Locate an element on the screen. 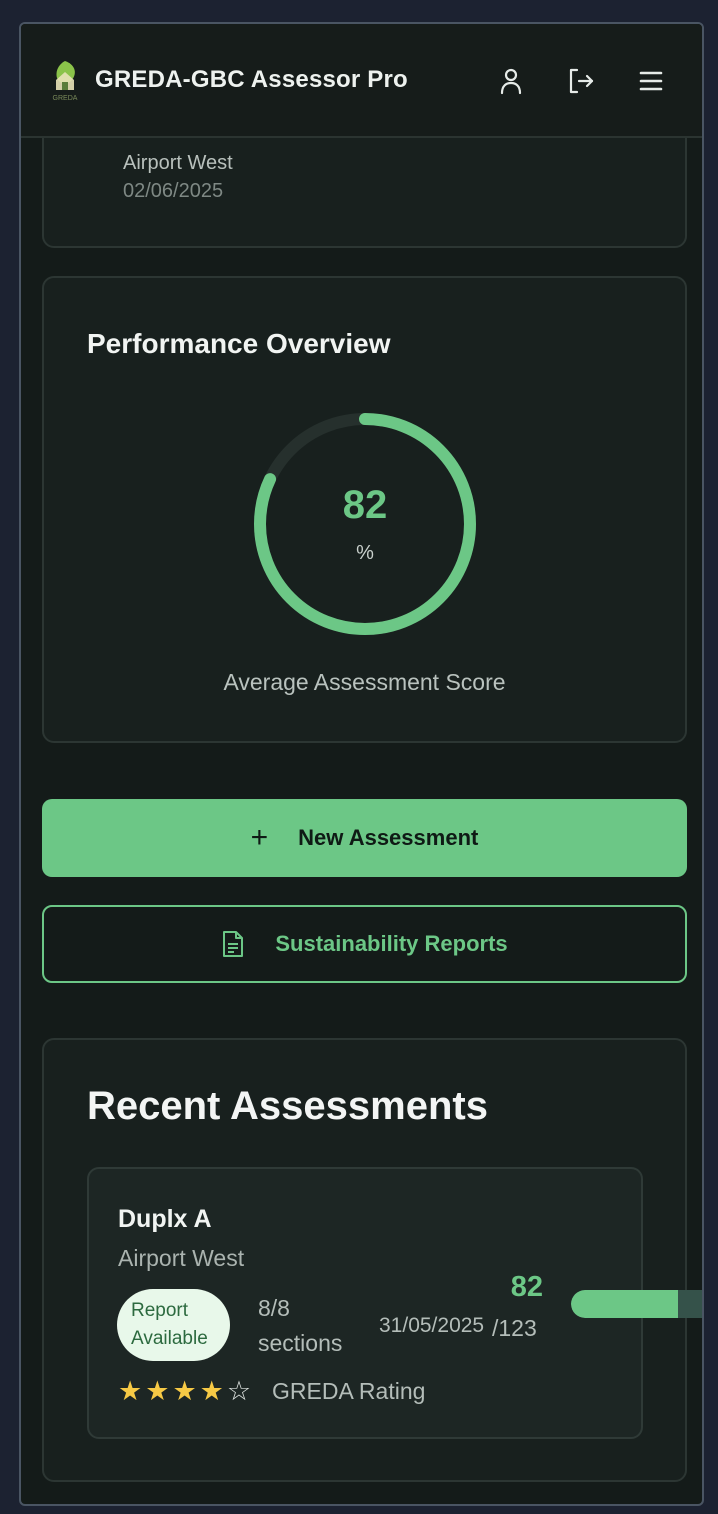 The height and width of the screenshot is (1514, 718). score-progress-fill is located at coordinates (624, 1304).